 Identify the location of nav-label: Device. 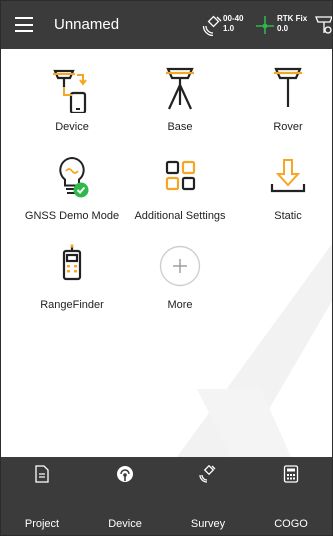
(125, 524).